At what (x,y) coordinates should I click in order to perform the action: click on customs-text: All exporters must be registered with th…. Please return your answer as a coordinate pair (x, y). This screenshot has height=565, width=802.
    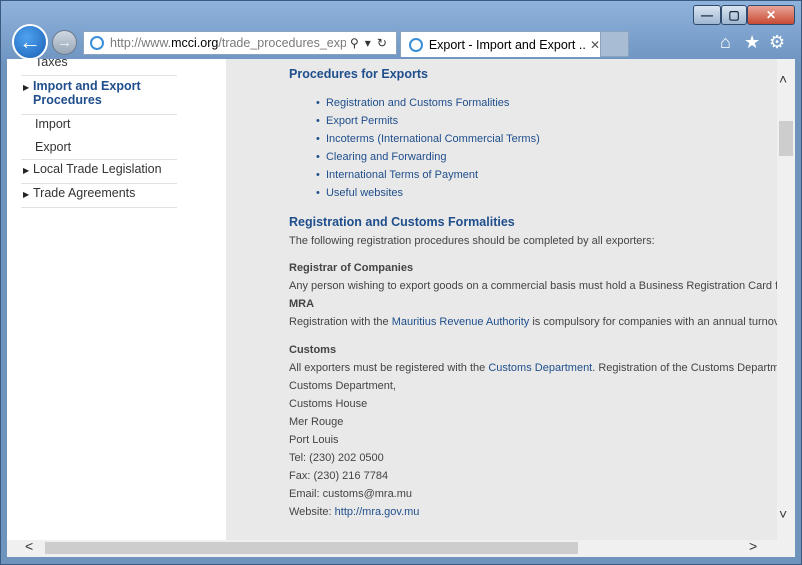
    Looking at the image, I should click on (533, 368).